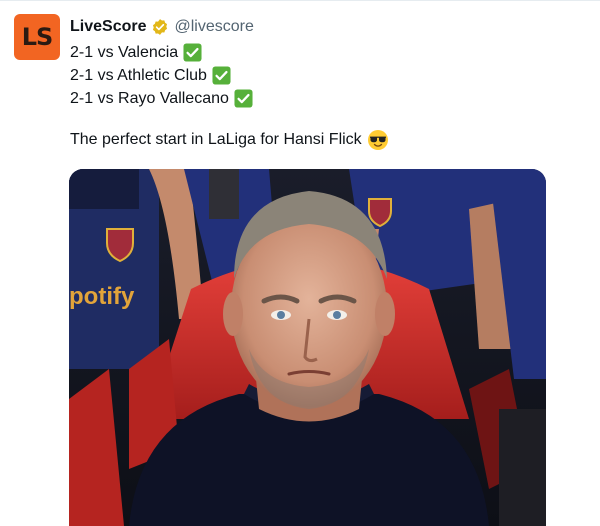  I want to click on result-line: 2-1 vs Rayo Vallecano, so click(229, 98).